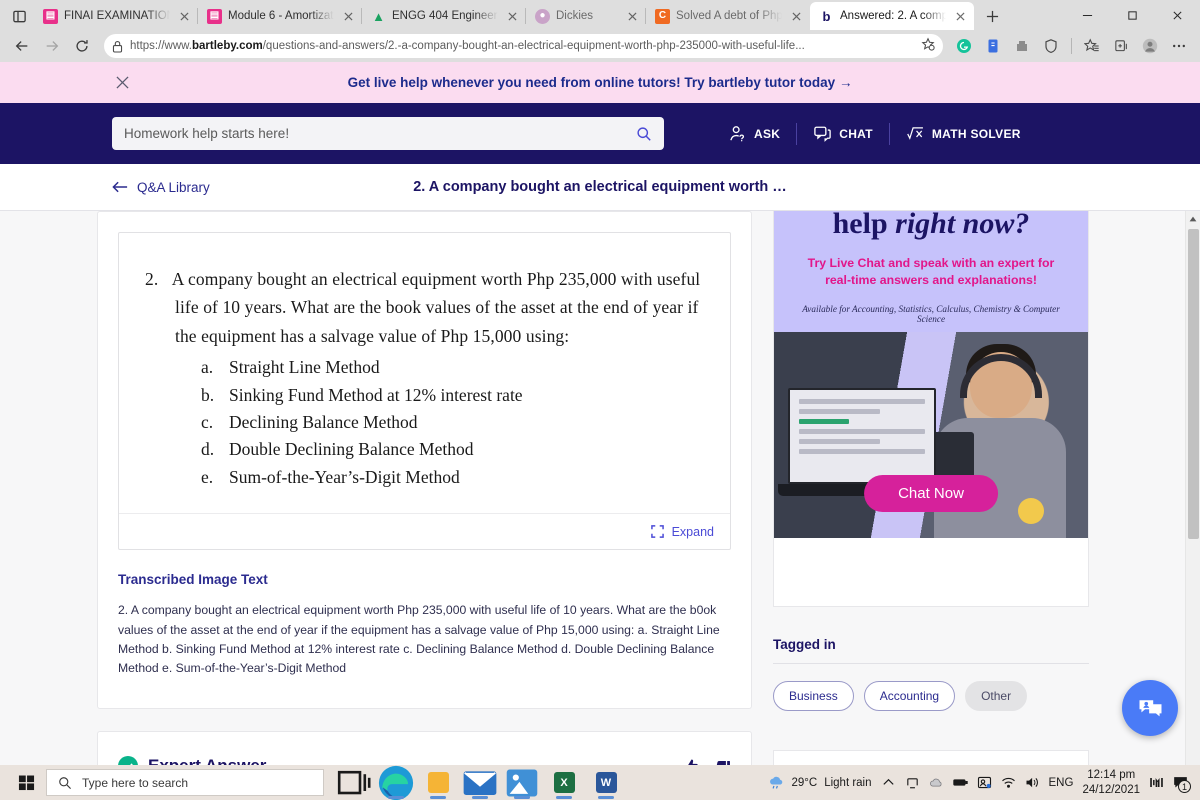 The image size is (1200, 800). I want to click on tab-title: ENGG 404 Engineering E, so click(445, 16).